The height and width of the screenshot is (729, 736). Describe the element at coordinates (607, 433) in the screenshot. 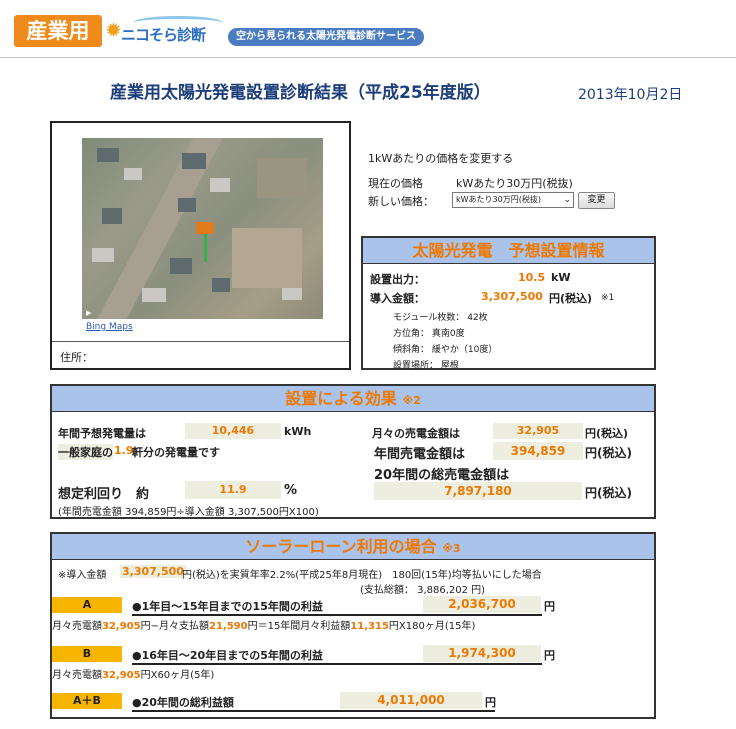

I see `monthly-sale-unit: 円(税込)` at that location.